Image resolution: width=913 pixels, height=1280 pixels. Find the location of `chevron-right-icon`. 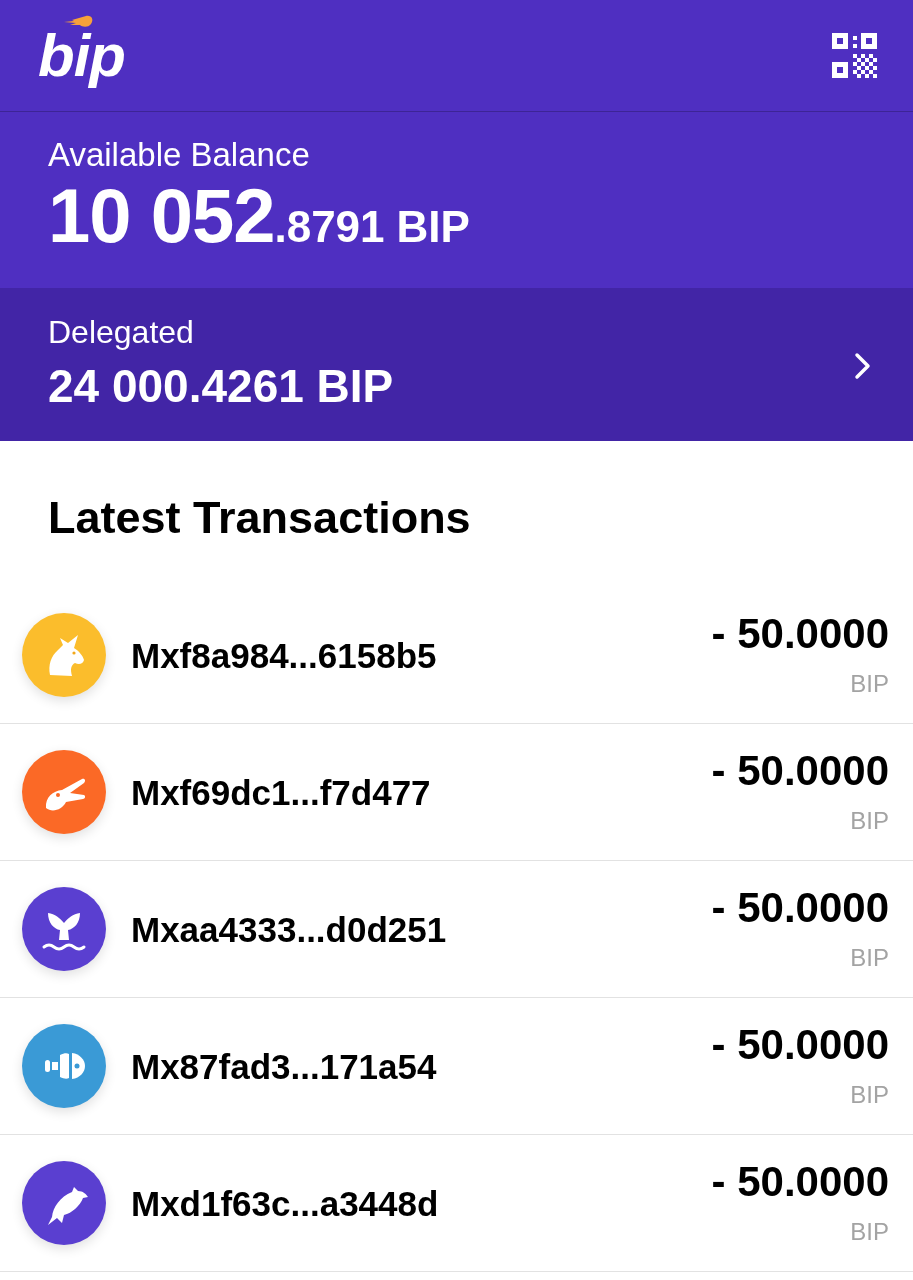

chevron-right-icon is located at coordinates (863, 366).